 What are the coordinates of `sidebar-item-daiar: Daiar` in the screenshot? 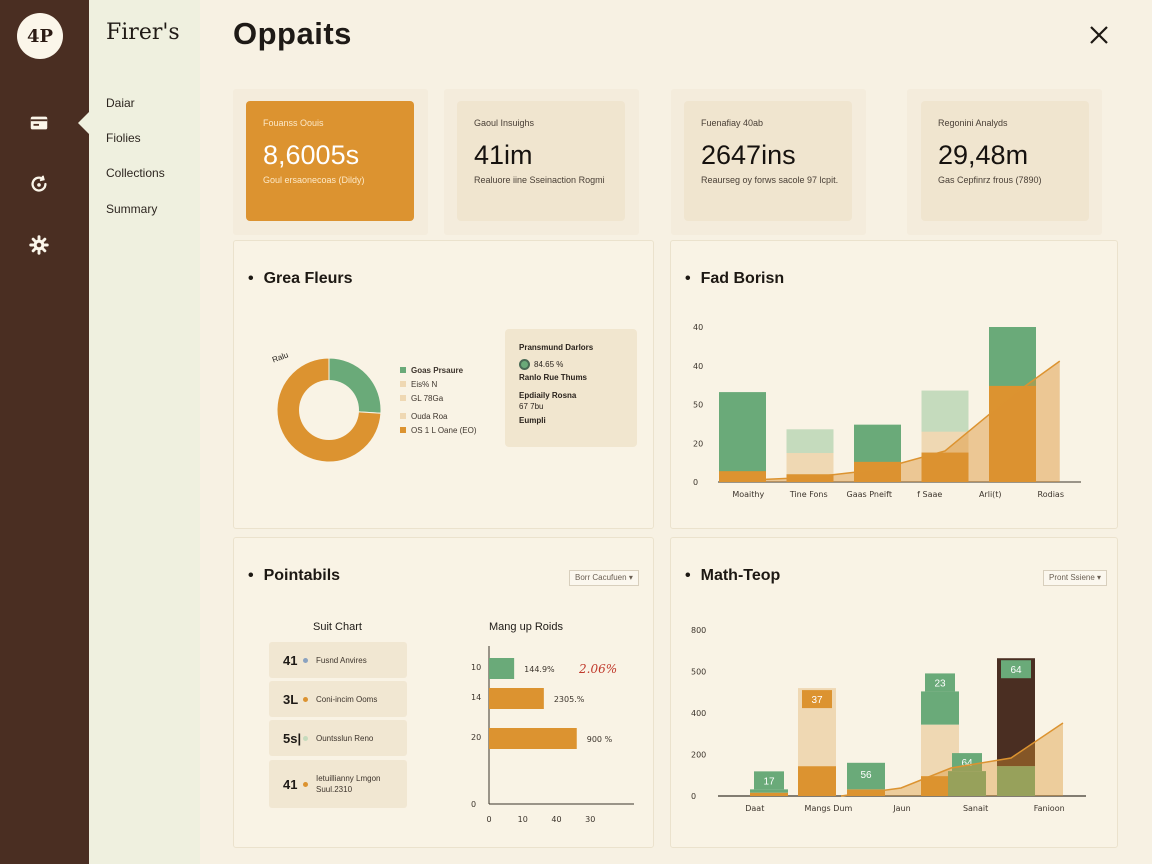 It's located at (120, 103).